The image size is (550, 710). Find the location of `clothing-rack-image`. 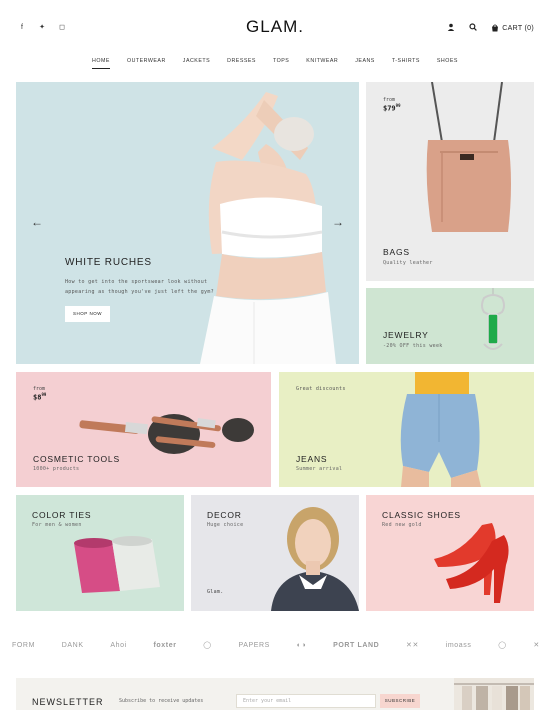

clothing-rack-image is located at coordinates (494, 694).